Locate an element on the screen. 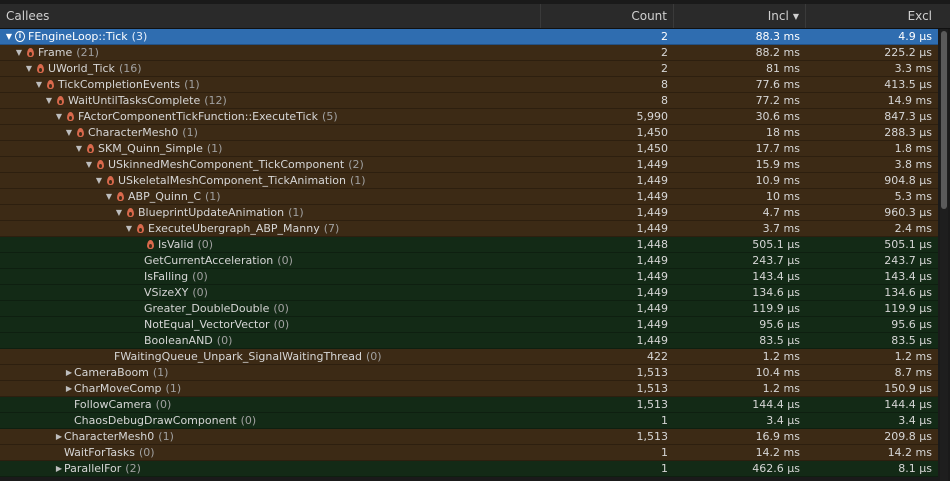  table-row: ▶ ParallelFor (2) 1 462.6 μs 8.1 μs is located at coordinates (469, 469).